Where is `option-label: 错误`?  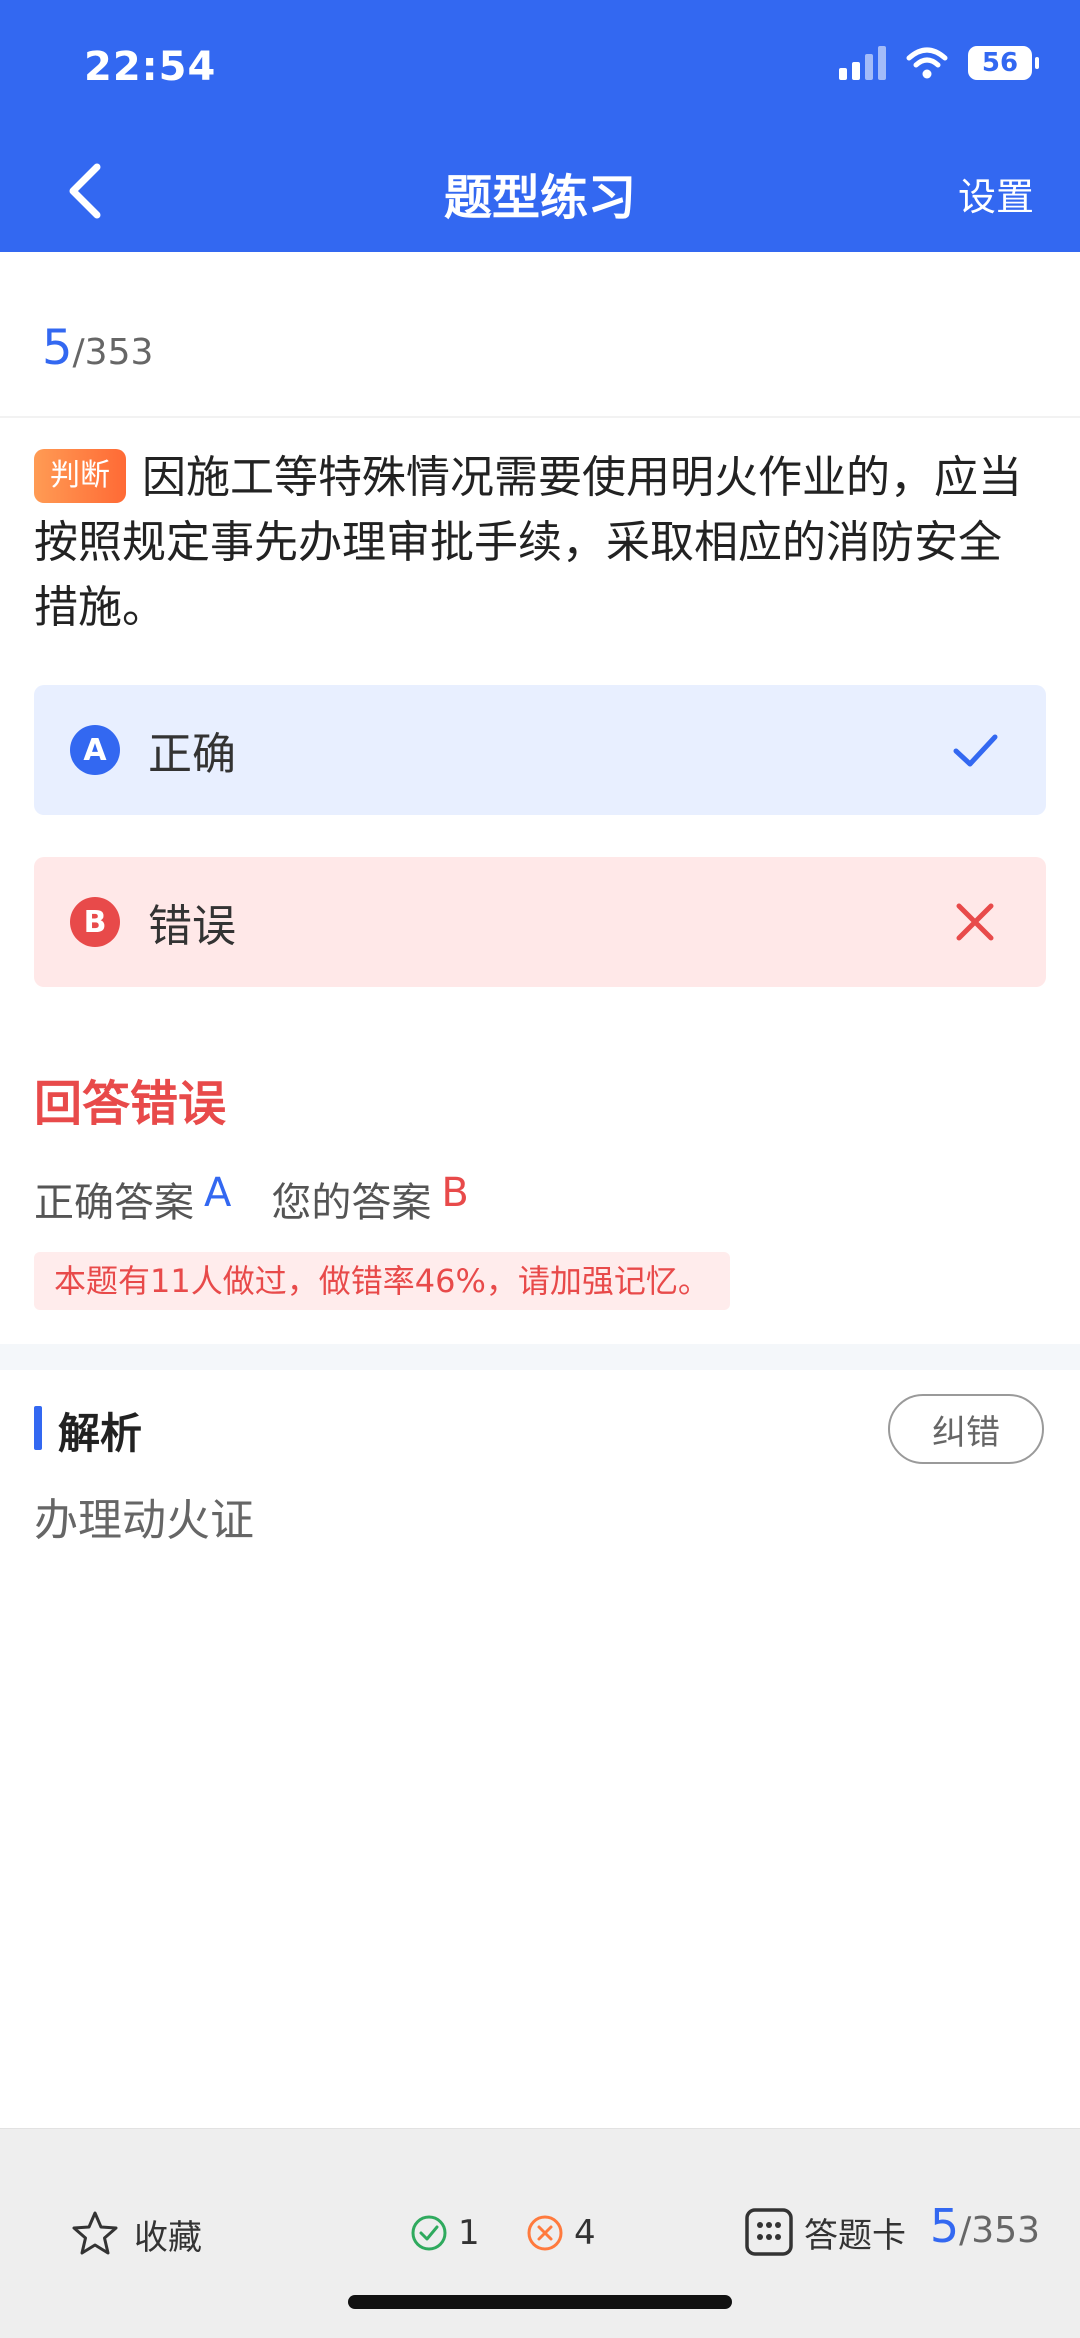 option-label: 错误 is located at coordinates (192, 926).